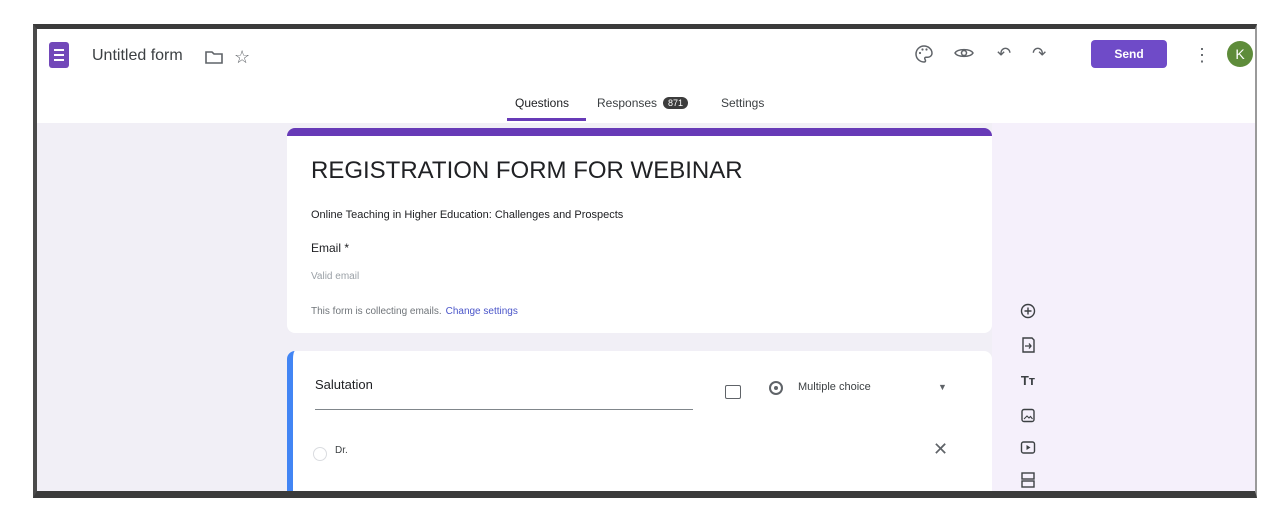 This screenshot has width=1270, height=526. I want to click on top-bar: Untitled form ☆ ↶ ↷ Send ⋮ K, so click(646, 59).